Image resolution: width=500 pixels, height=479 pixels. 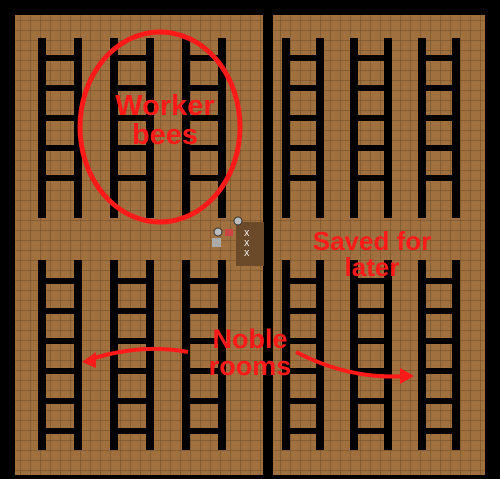 What do you see at coordinates (372, 254) in the screenshot?
I see `saved-for-later-label: Saved for later` at bounding box center [372, 254].